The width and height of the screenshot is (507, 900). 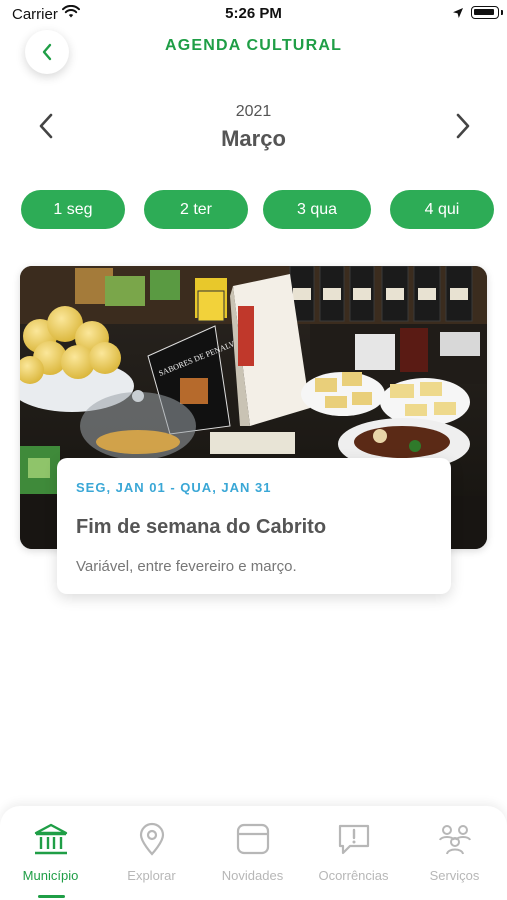 I want to click on municipality-building-icon, so click(x=50, y=839).